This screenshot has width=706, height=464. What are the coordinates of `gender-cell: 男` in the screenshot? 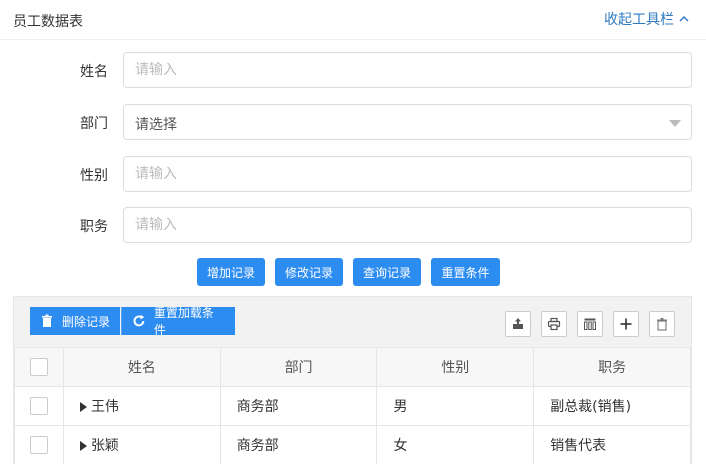 It's located at (455, 406).